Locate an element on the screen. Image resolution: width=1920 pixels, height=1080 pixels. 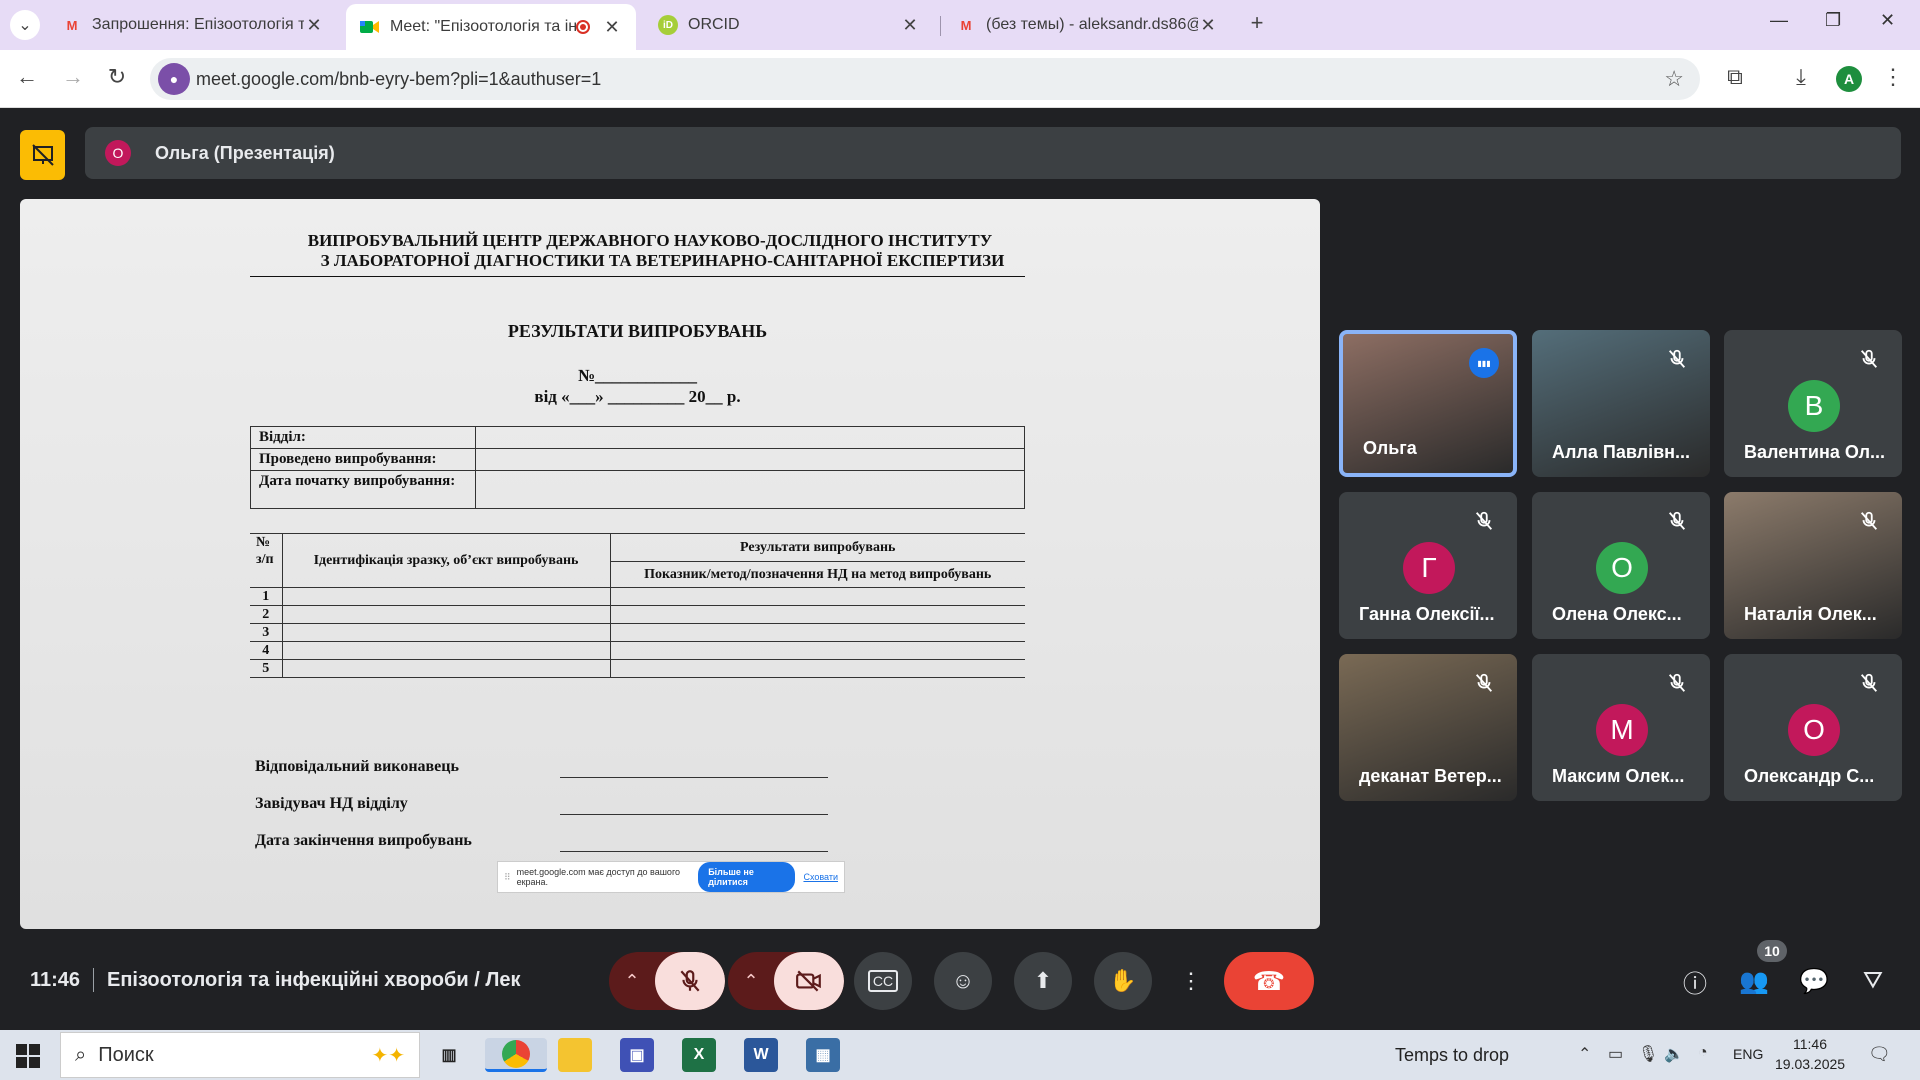
profile-avatar: A is located at coordinates (1849, 79).